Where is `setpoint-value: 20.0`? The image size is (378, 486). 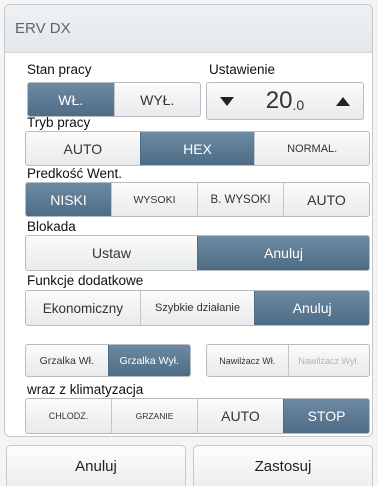
setpoint-value: 20.0 is located at coordinates (285, 101).